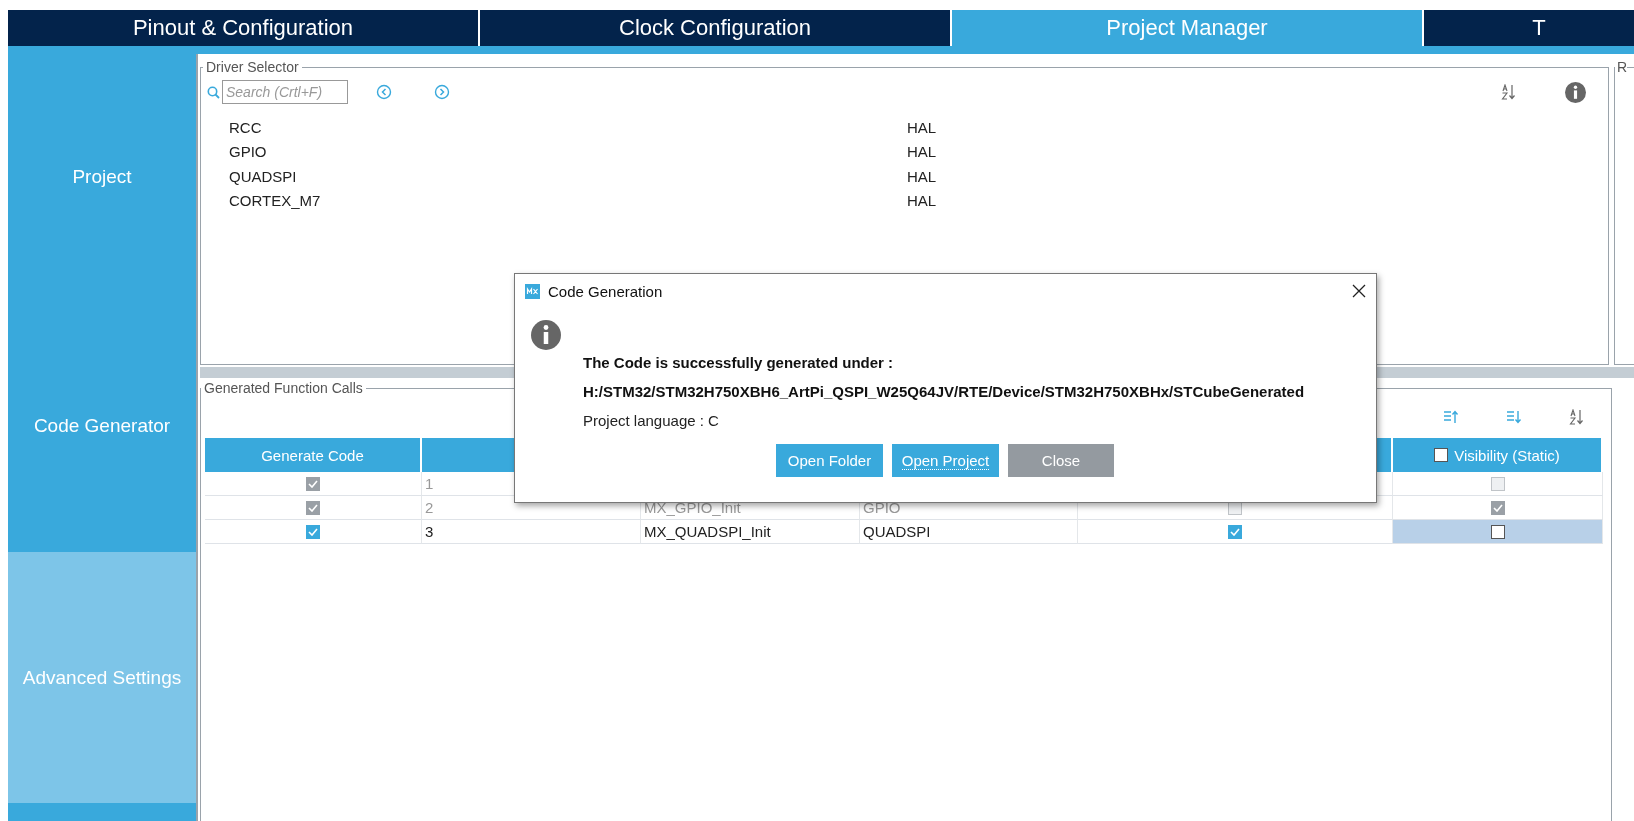  I want to click on info-icon, so click(1575, 92).